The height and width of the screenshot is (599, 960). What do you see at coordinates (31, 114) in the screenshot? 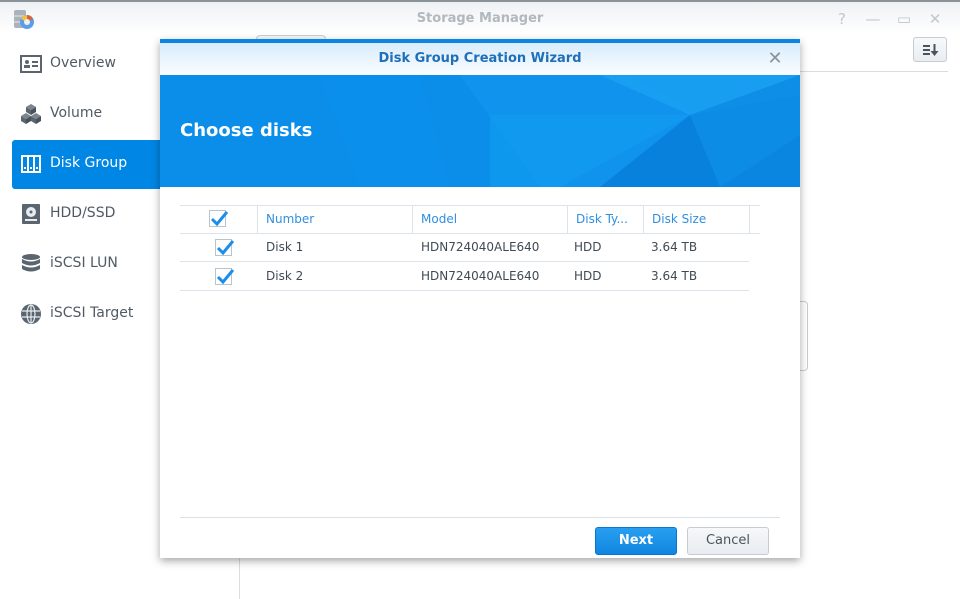
I see `cubes-icon` at bounding box center [31, 114].